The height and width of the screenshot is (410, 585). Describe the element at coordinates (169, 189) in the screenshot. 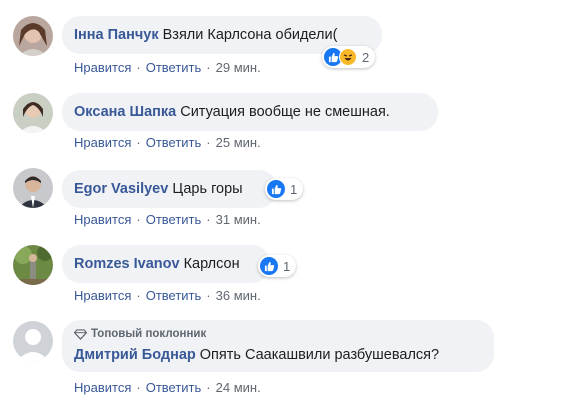

I see `comment-bubble: Egor Vasilyev Царь горы` at that location.